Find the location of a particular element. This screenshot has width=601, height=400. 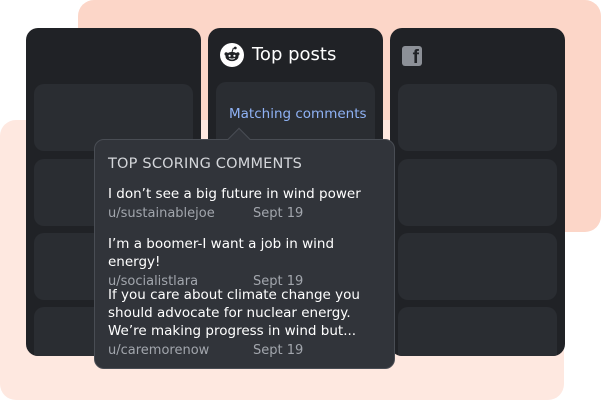

facebook-icon: f is located at coordinates (412, 57).